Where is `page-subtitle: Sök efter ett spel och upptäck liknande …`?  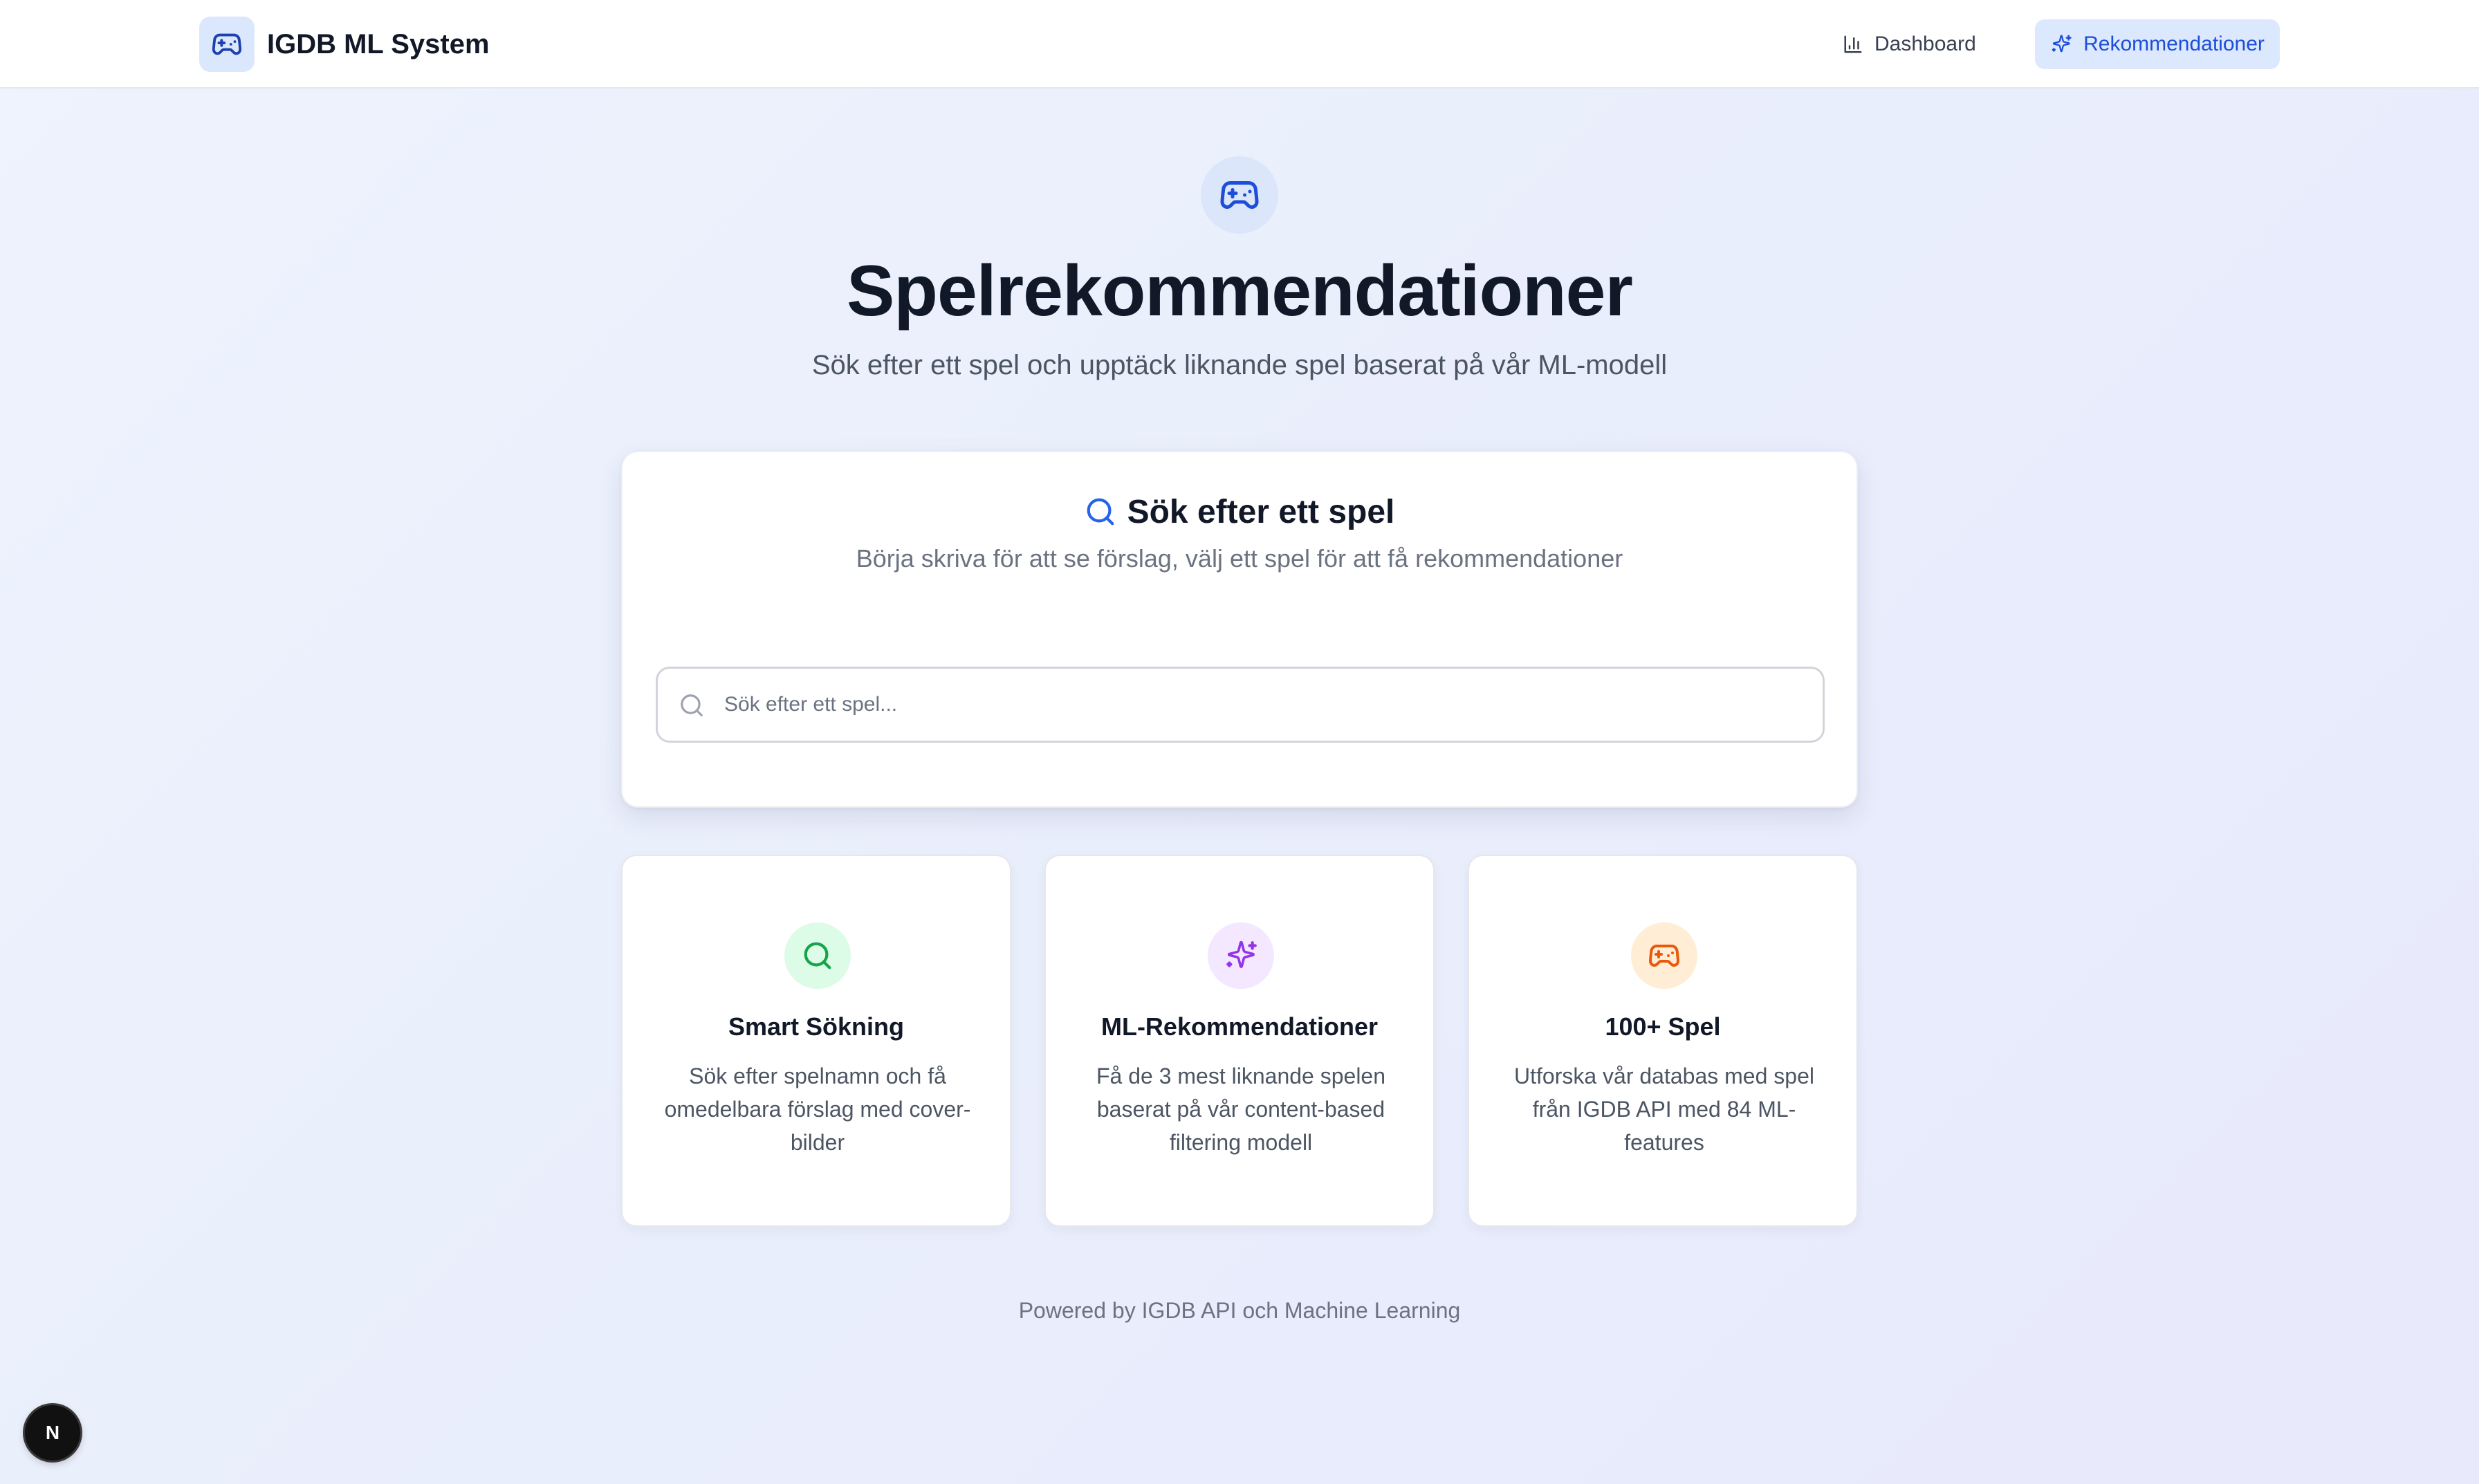
page-subtitle: Sök efter ett spel och upptäck liknande … is located at coordinates (1239, 365).